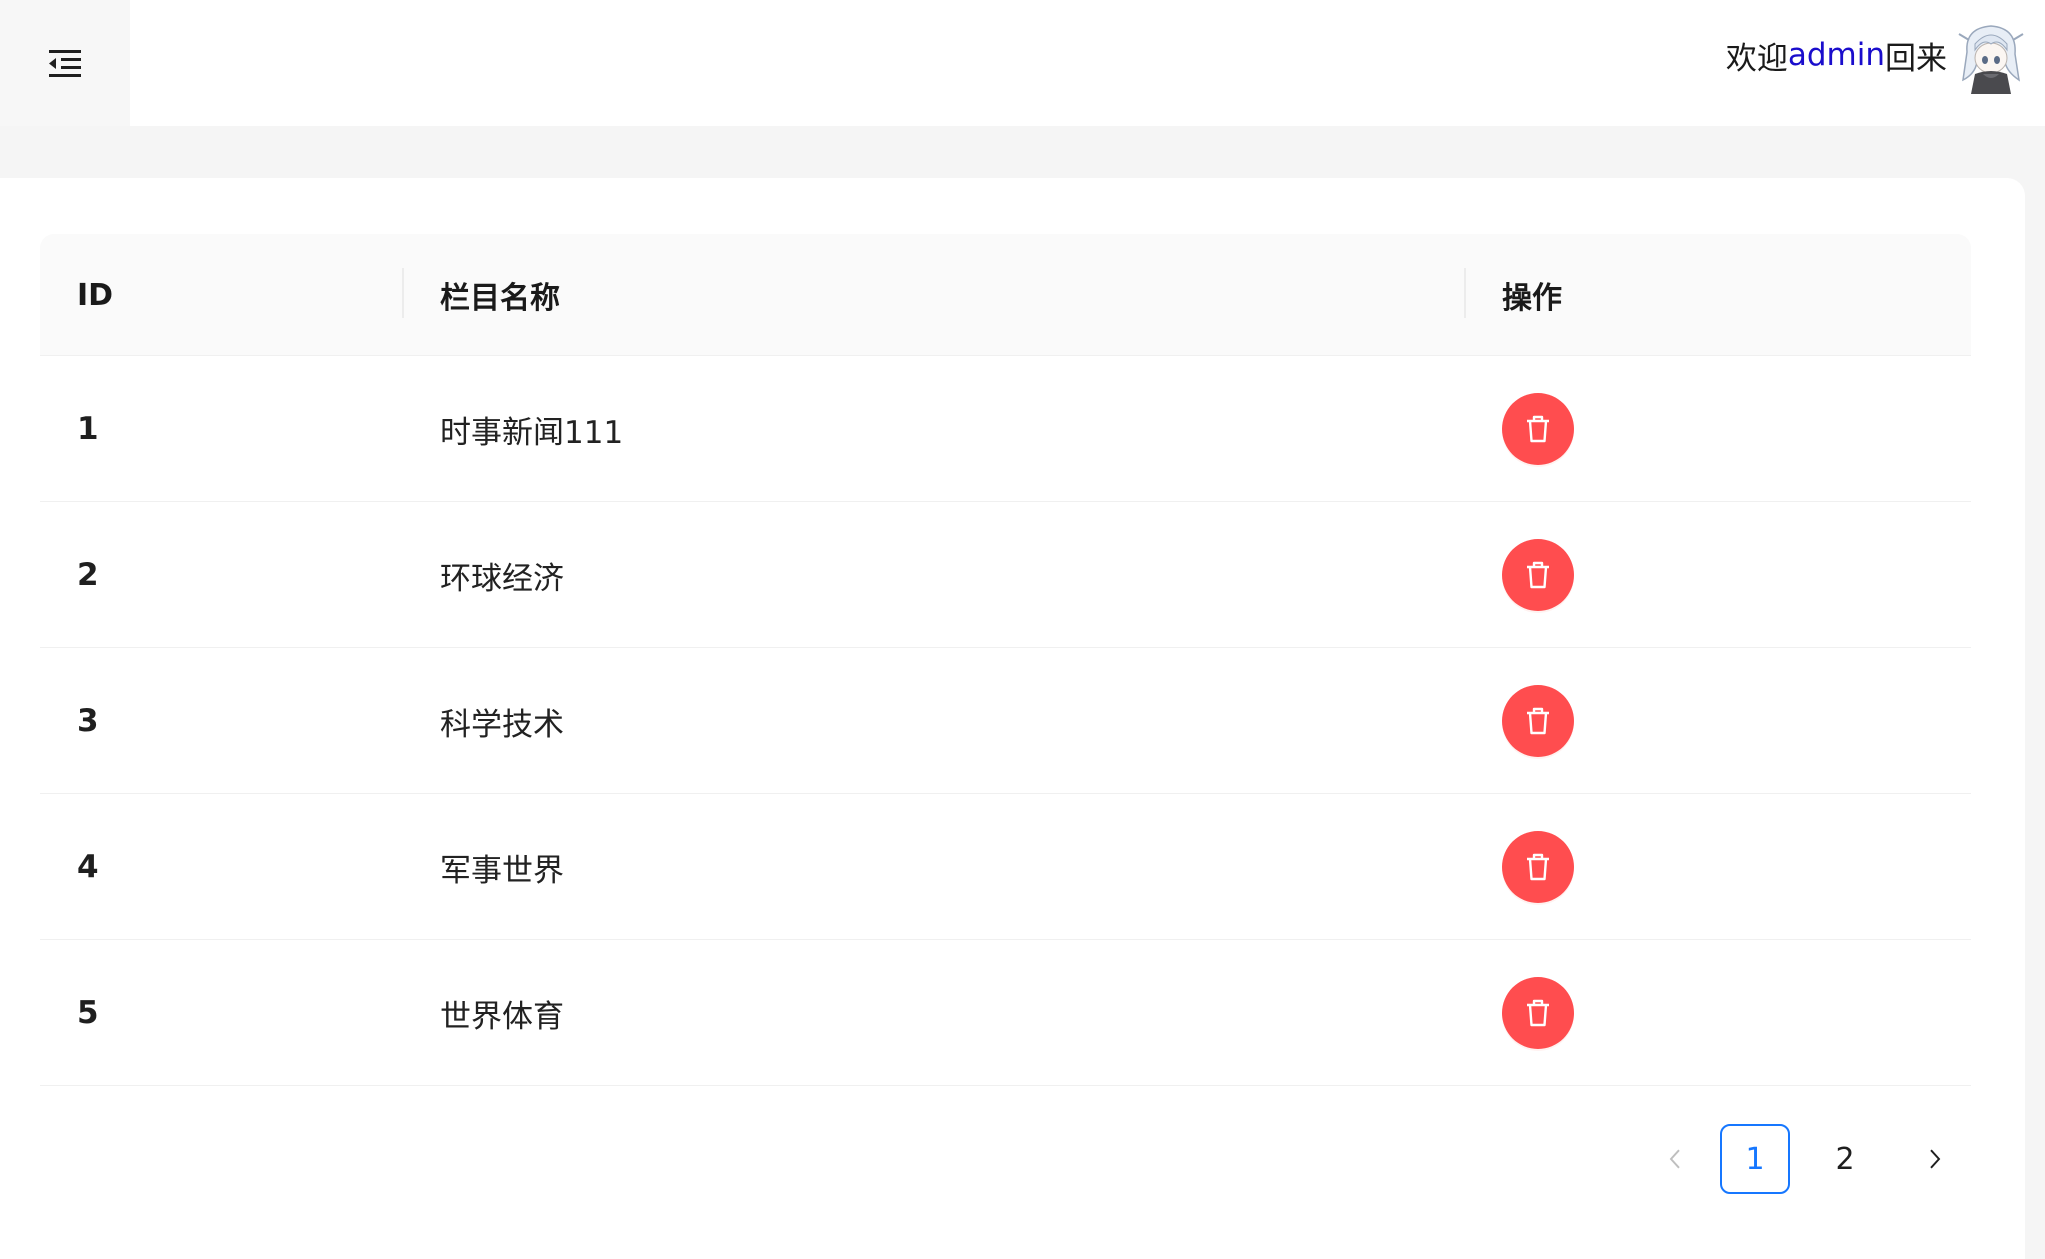 The image size is (2045, 1259). Describe the element at coordinates (1845, 1159) in the screenshot. I see `page-2-button: 2` at that location.